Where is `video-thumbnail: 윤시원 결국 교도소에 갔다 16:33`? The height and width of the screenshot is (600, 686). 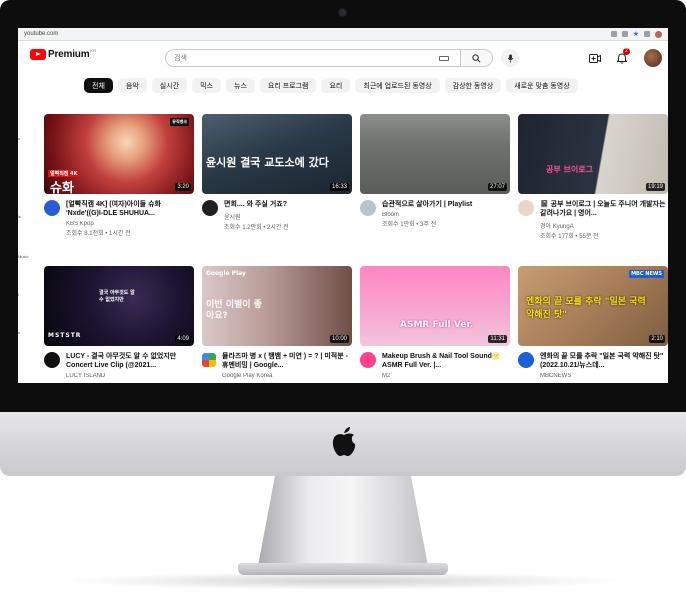
video-thumbnail: 윤시원 결국 교도소에 갔다 16:33 is located at coordinates (277, 154).